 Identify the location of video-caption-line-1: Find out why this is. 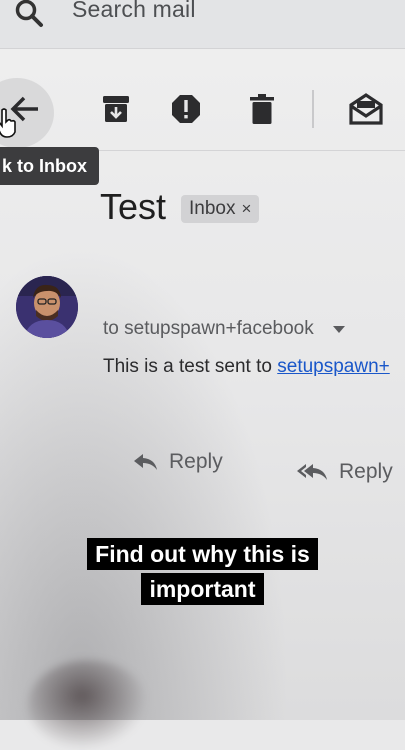
(202, 554).